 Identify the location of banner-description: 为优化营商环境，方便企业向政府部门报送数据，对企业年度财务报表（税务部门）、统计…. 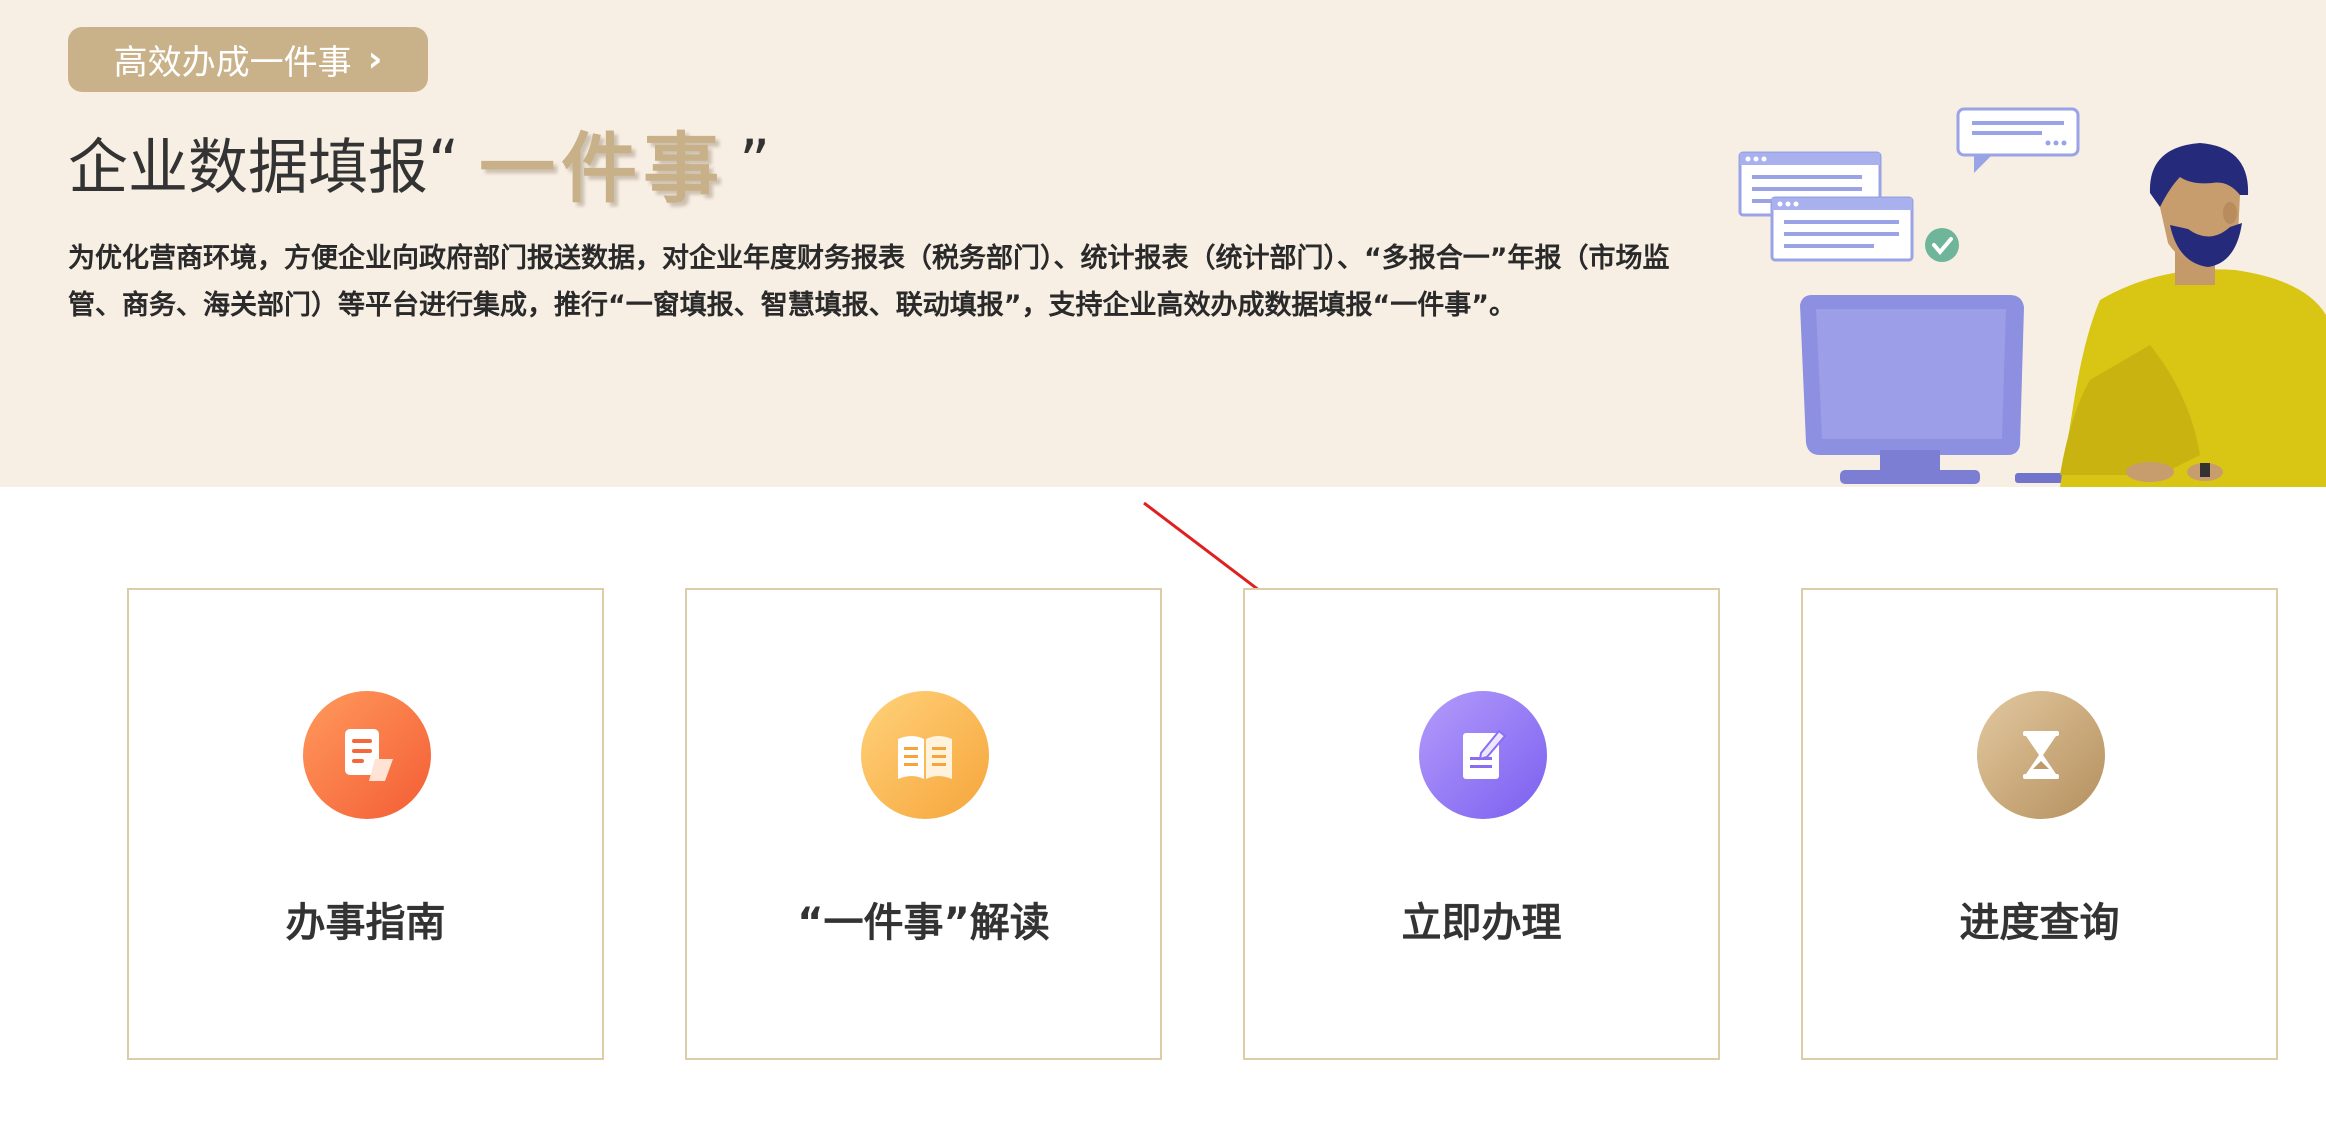
(869, 282).